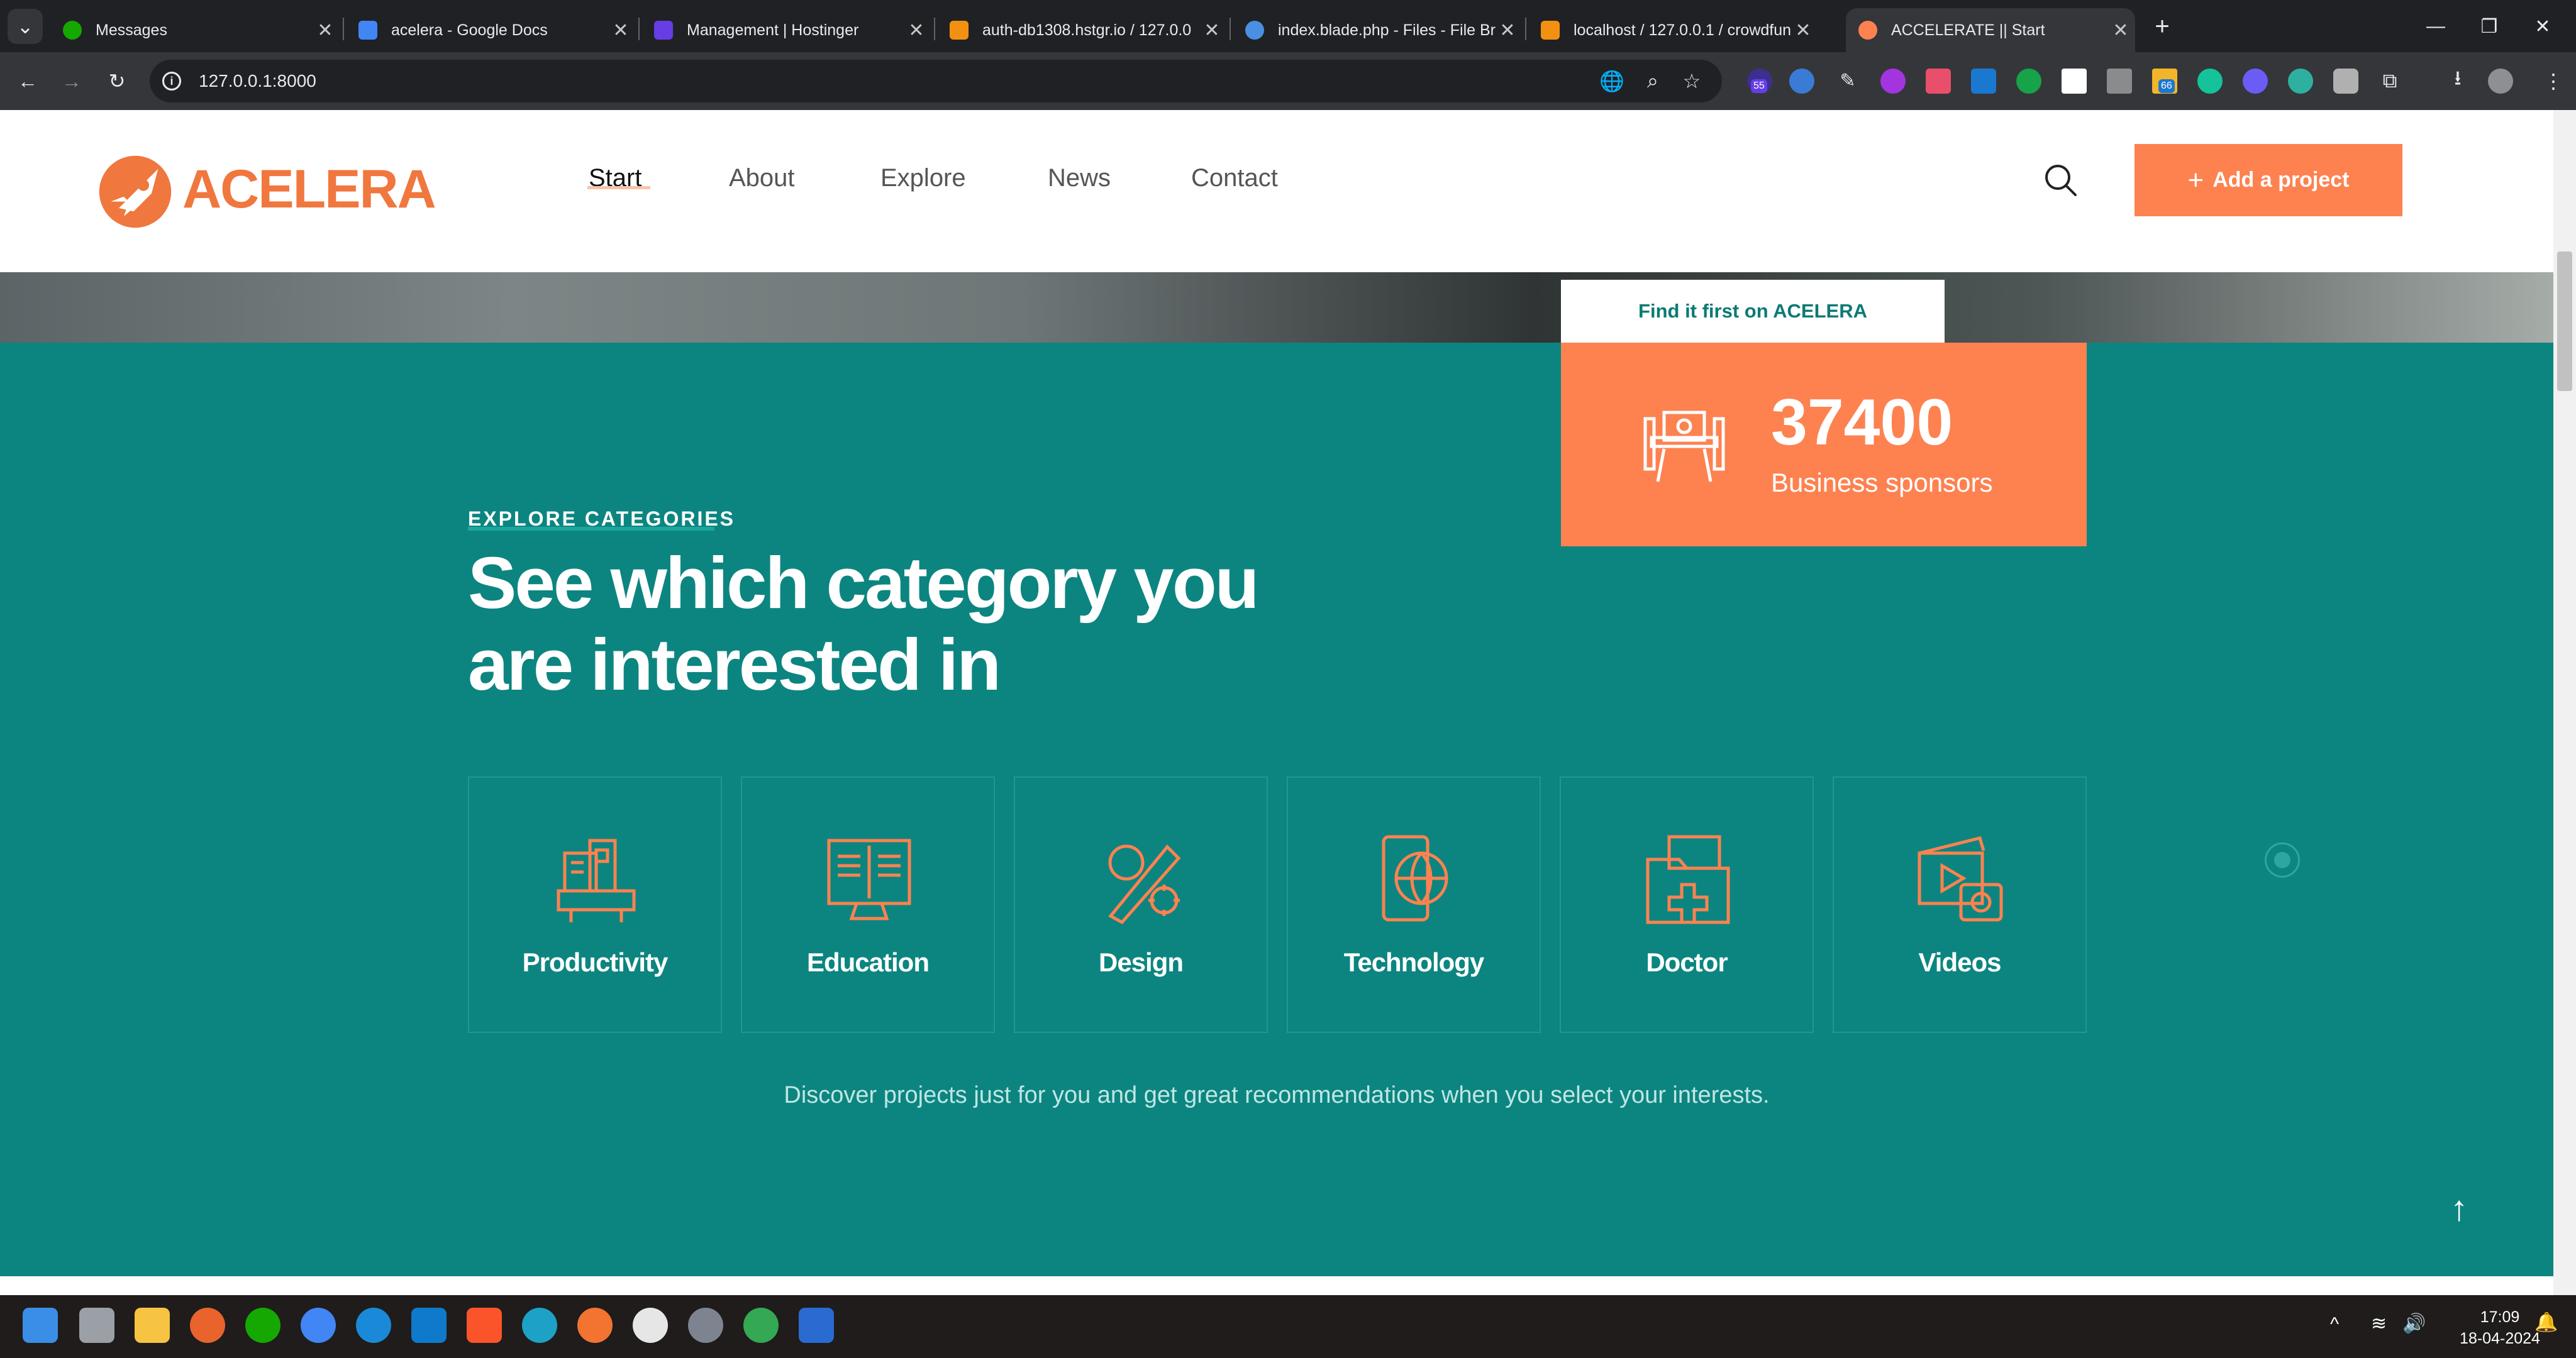 This screenshot has width=2576, height=1358. Describe the element at coordinates (96, 1325) in the screenshot. I see `task-view-icon` at that location.